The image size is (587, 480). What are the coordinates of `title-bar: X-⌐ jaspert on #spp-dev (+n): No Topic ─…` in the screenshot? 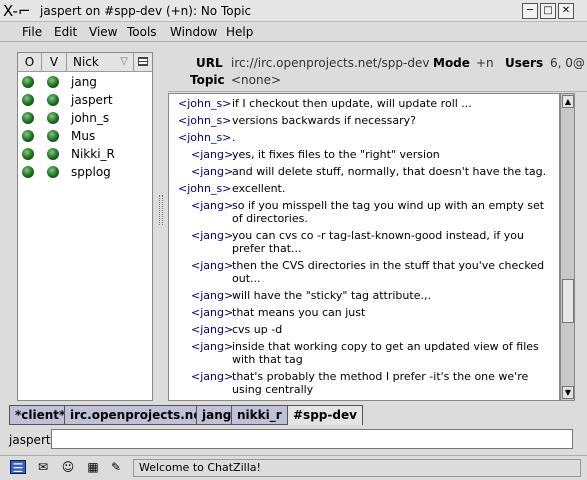 It's located at (293, 11).